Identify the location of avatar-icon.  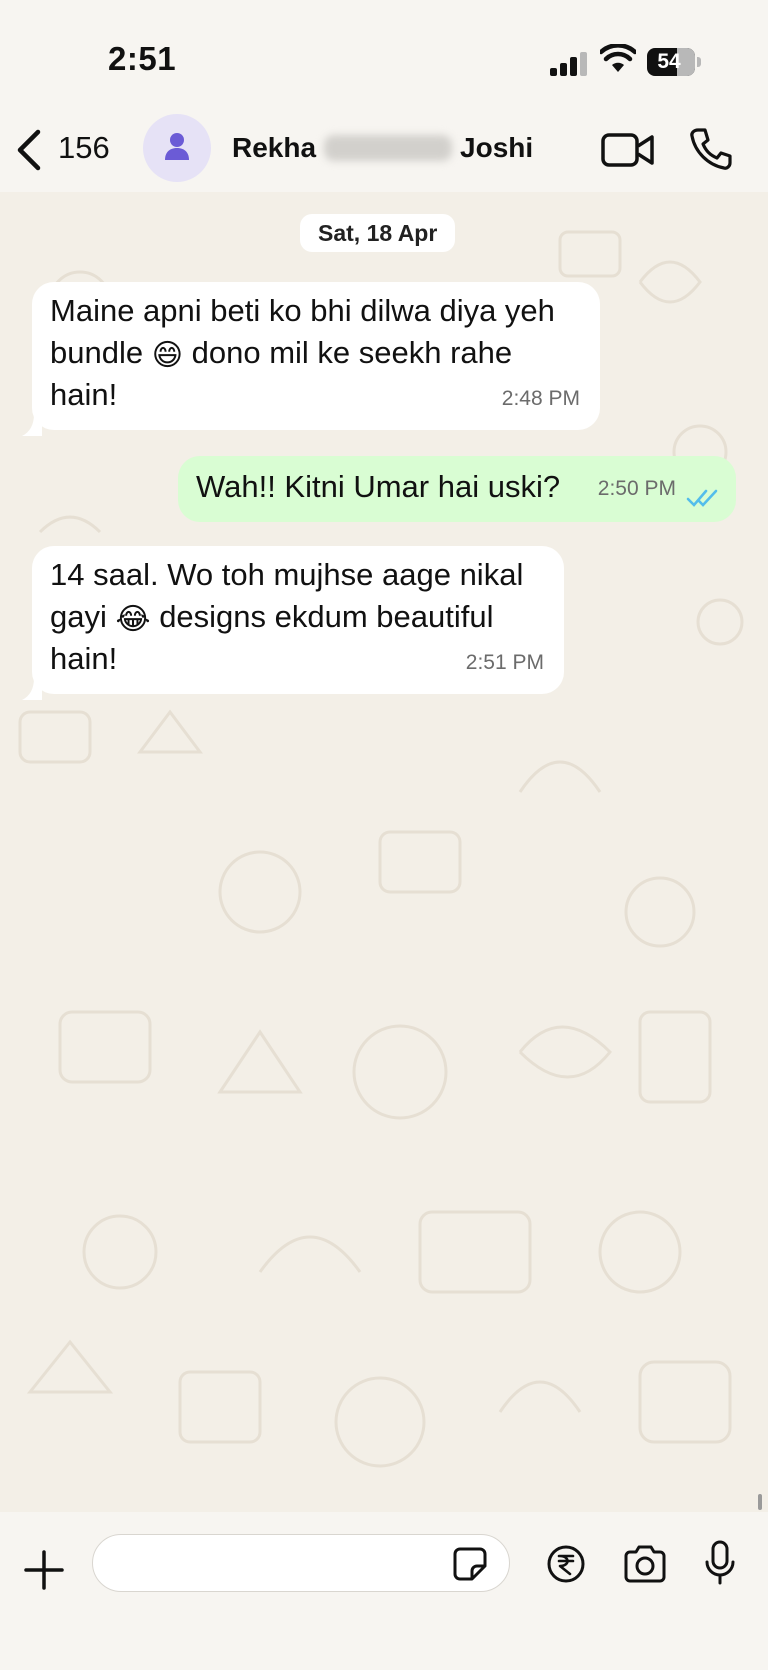
(177, 146).